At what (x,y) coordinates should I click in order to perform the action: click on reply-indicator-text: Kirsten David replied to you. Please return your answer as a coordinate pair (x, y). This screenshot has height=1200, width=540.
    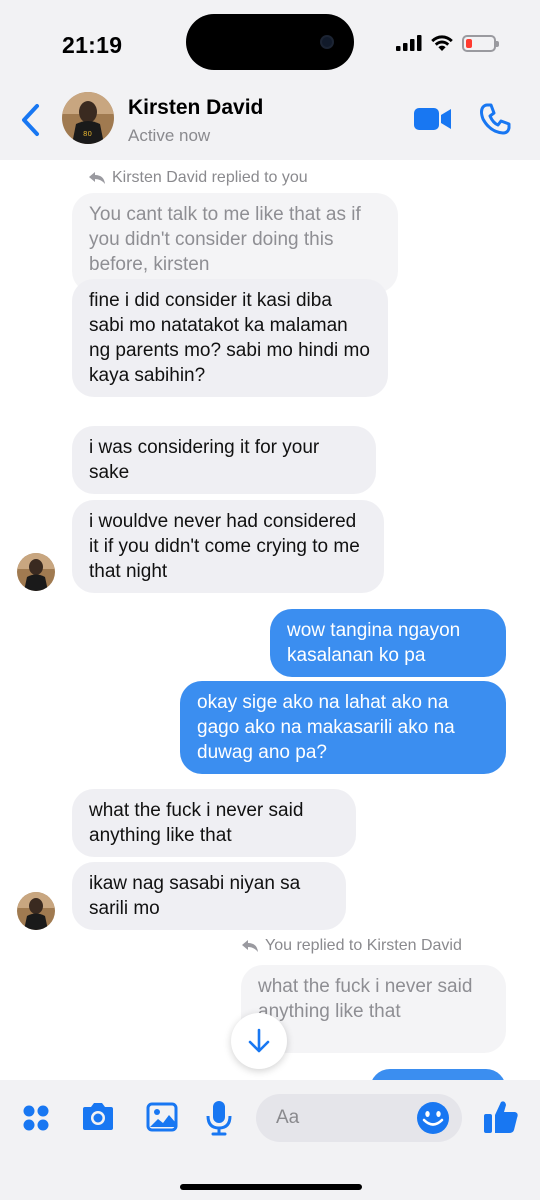
    Looking at the image, I should click on (210, 177).